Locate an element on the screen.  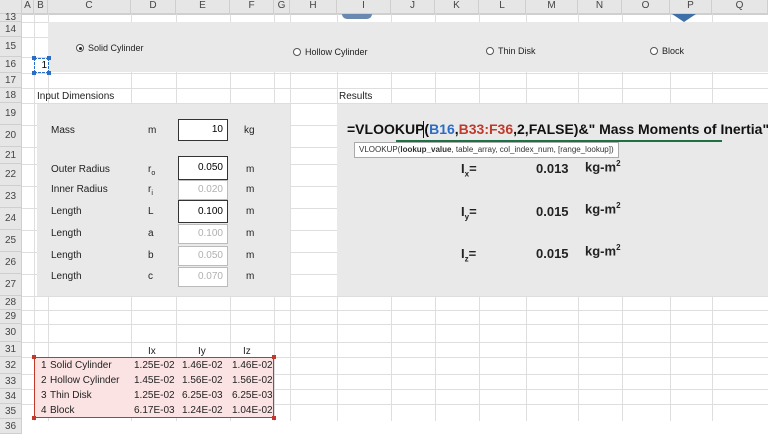
row-header: 26 is located at coordinates (11, 263).